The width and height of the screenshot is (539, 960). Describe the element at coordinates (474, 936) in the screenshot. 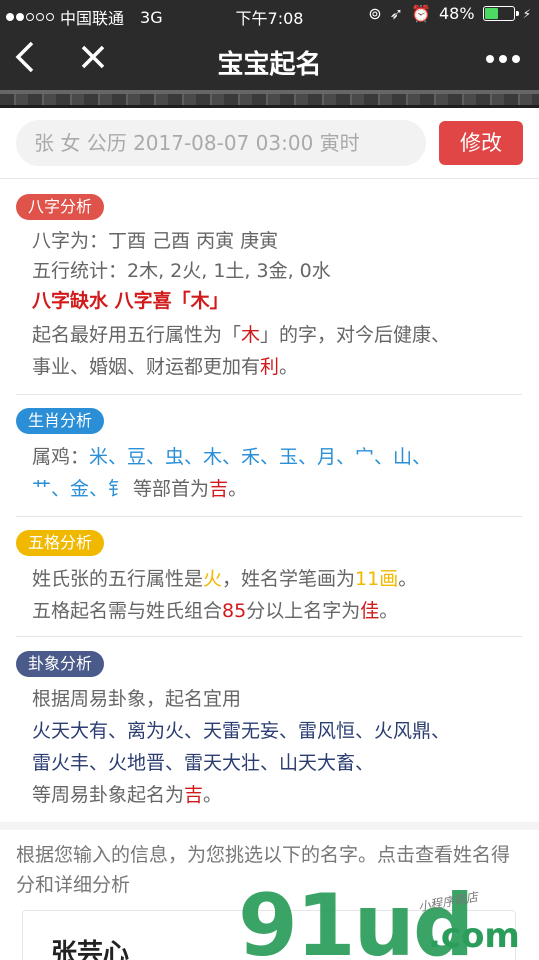

I see `watermark-suffix: .com` at that location.